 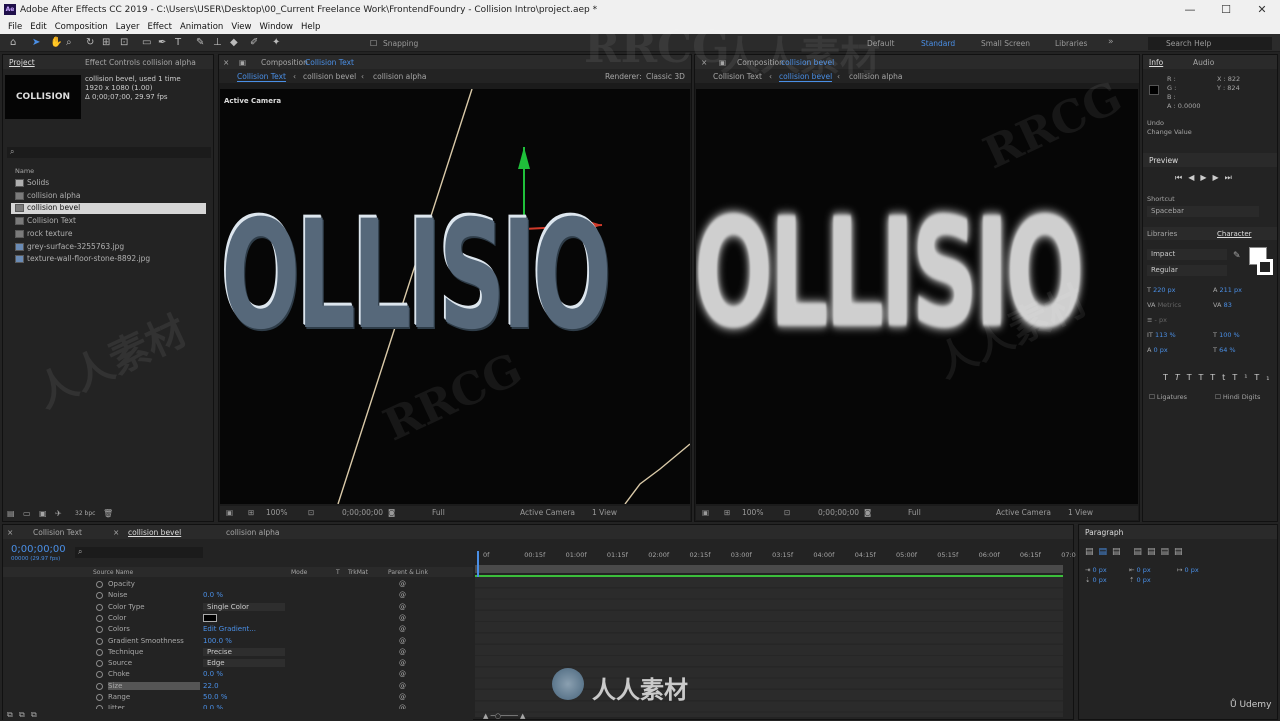 I want to click on menu-effect: Effect, so click(x=160, y=27).